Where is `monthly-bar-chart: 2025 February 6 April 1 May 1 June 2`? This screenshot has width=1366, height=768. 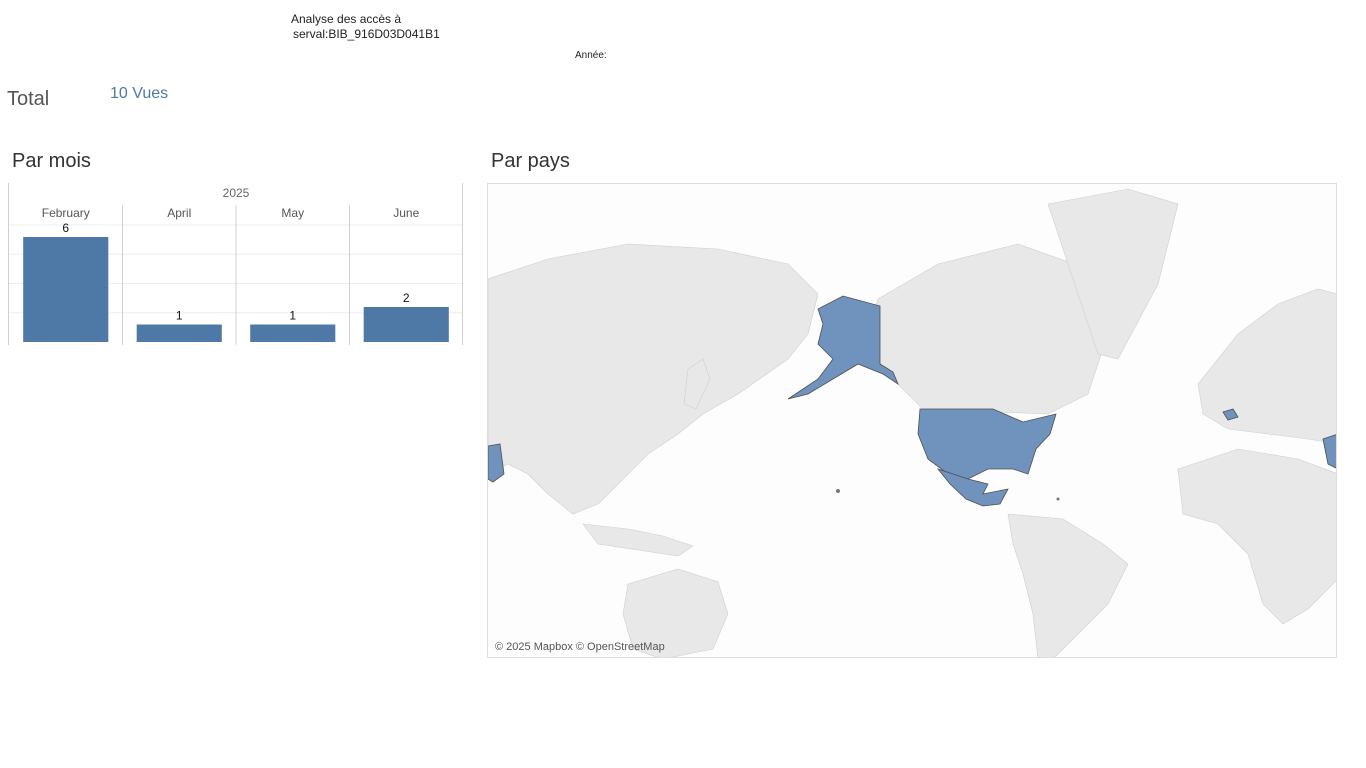 monthly-bar-chart: 2025 February 6 April 1 May 1 June 2 is located at coordinates (236, 264).